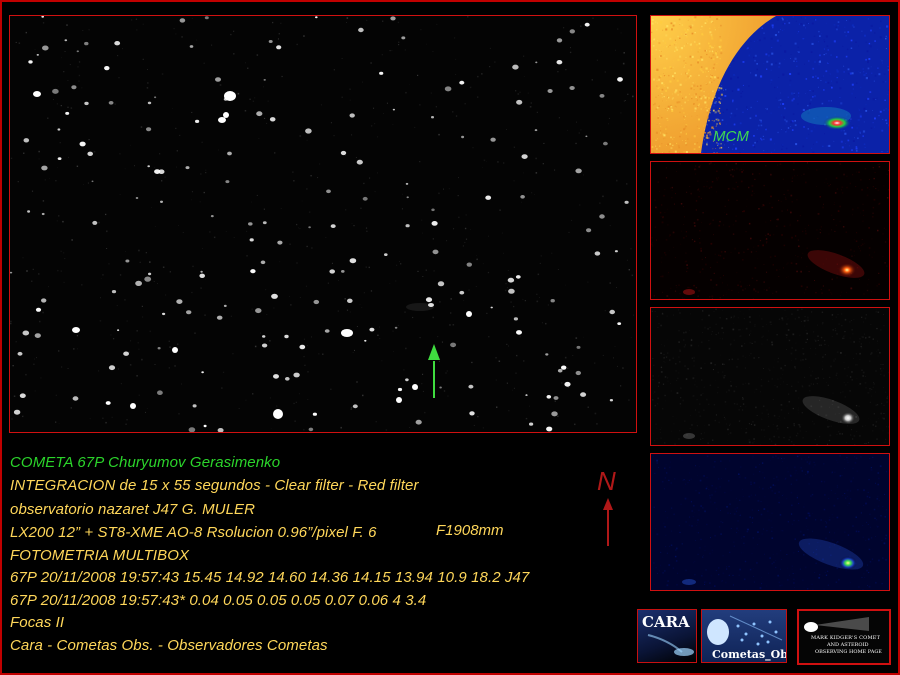 The height and width of the screenshot is (675, 900). I want to click on north-label: N, so click(606, 481).